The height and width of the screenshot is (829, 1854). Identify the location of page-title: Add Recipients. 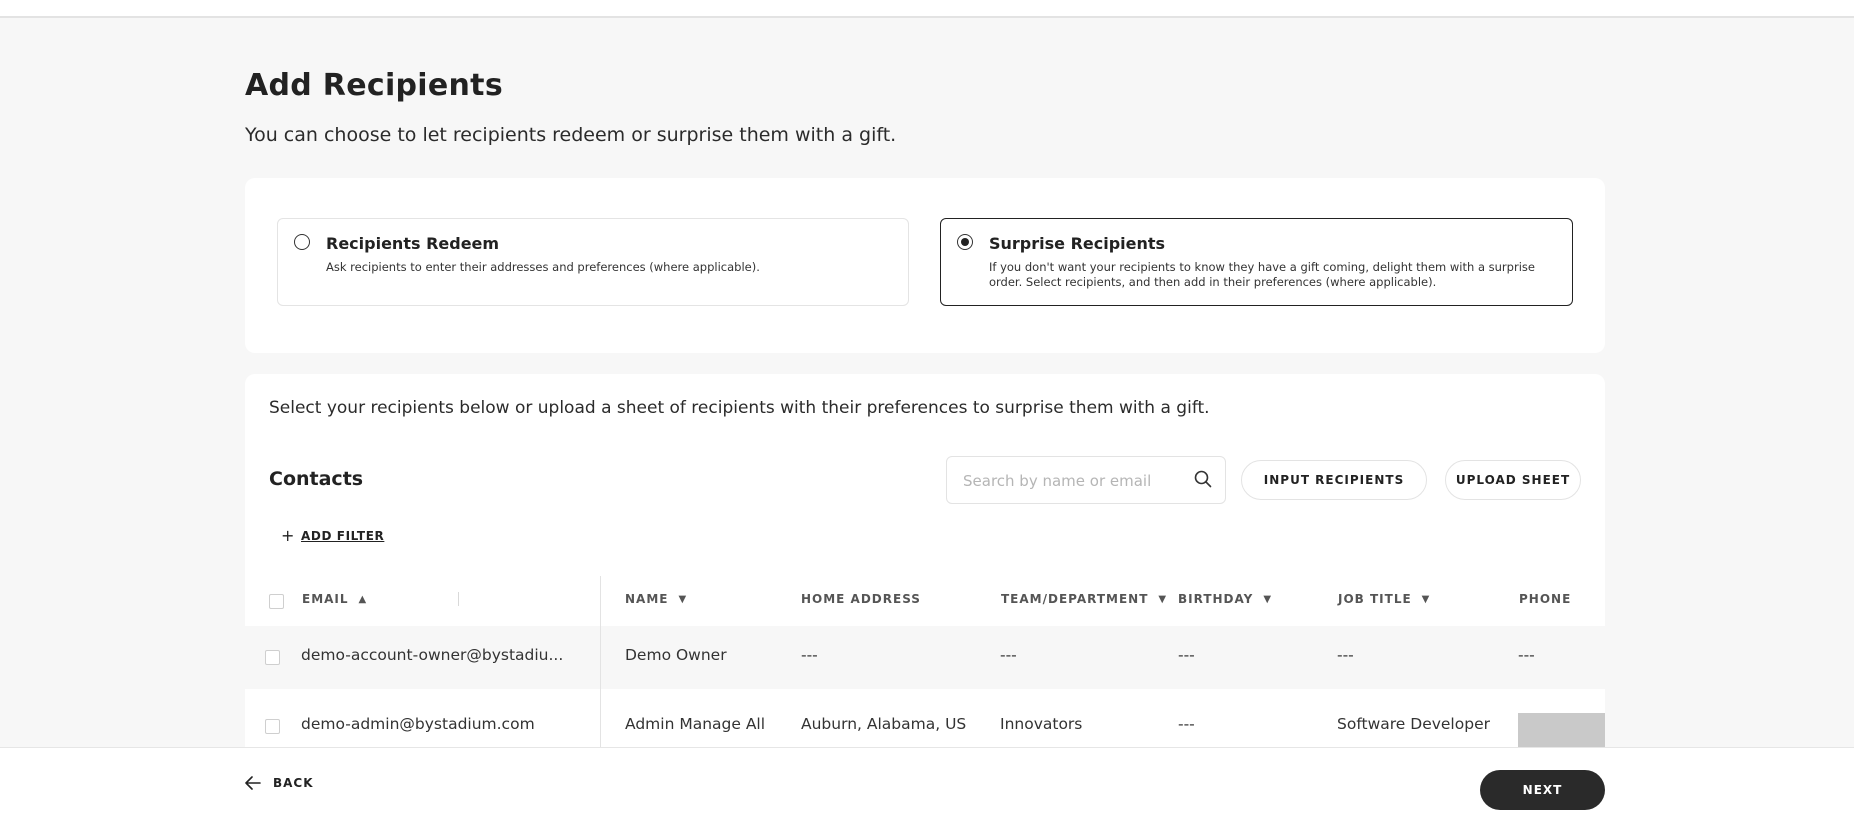
(374, 85).